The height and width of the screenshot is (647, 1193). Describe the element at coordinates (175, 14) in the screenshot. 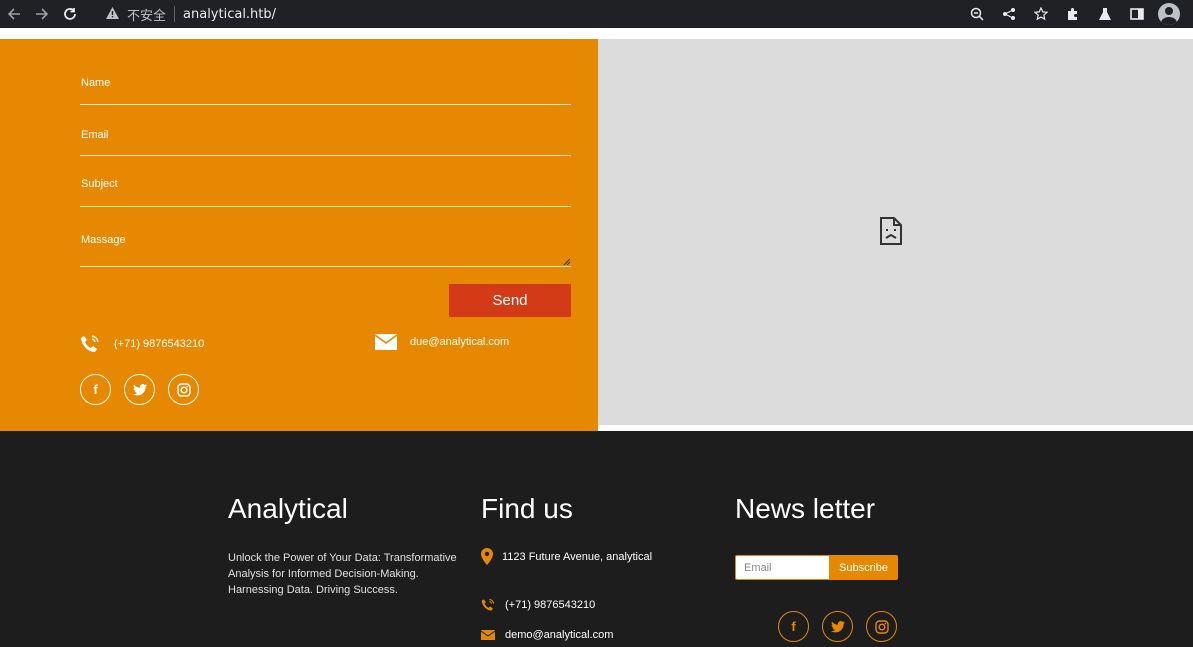

I see `address-divider` at that location.